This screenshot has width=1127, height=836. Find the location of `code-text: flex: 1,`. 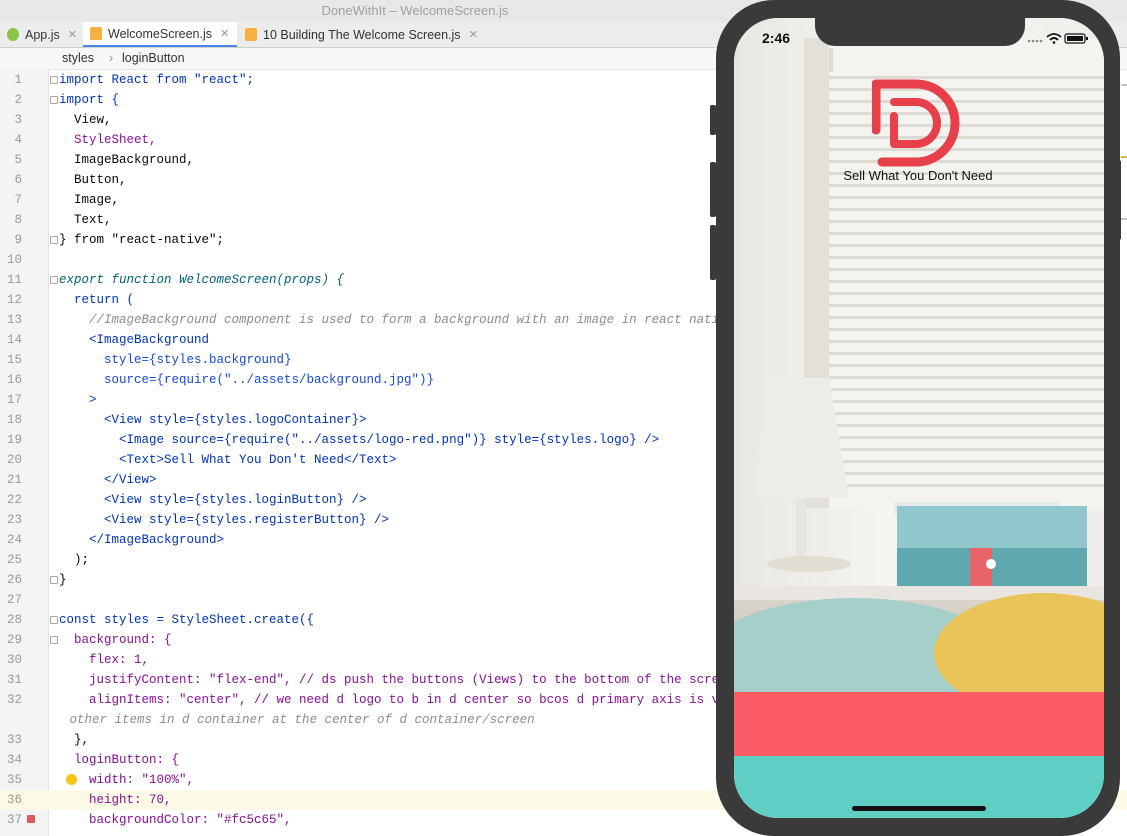

code-text: flex: 1, is located at coordinates (104, 660).